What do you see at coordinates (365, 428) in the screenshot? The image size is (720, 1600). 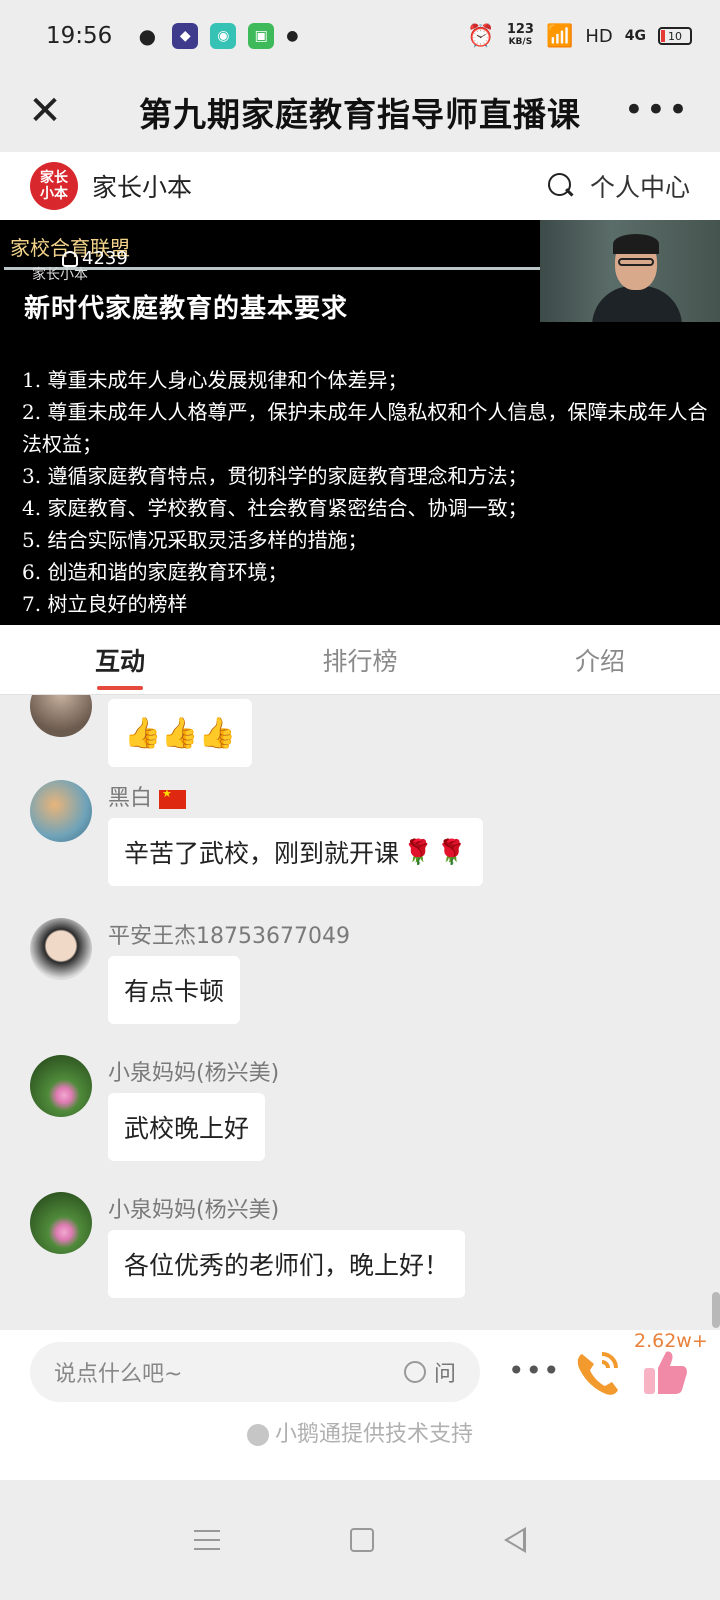 I see `slide-point: 2. 尊重未成年人人格尊严，保护未成年人隐私权和个人信息，保障未成年人合法权益；` at bounding box center [365, 428].